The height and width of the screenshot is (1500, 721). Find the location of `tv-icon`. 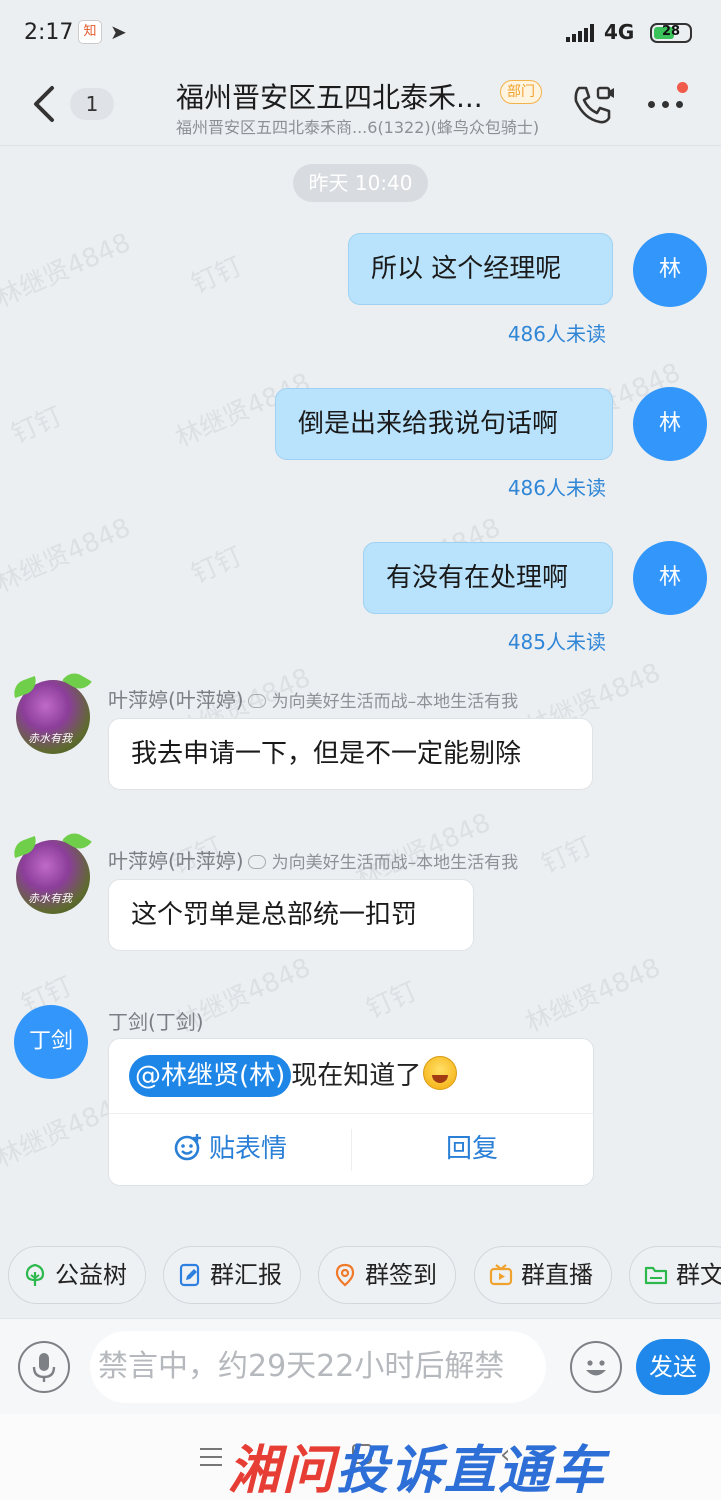

tv-icon is located at coordinates (501, 1275).